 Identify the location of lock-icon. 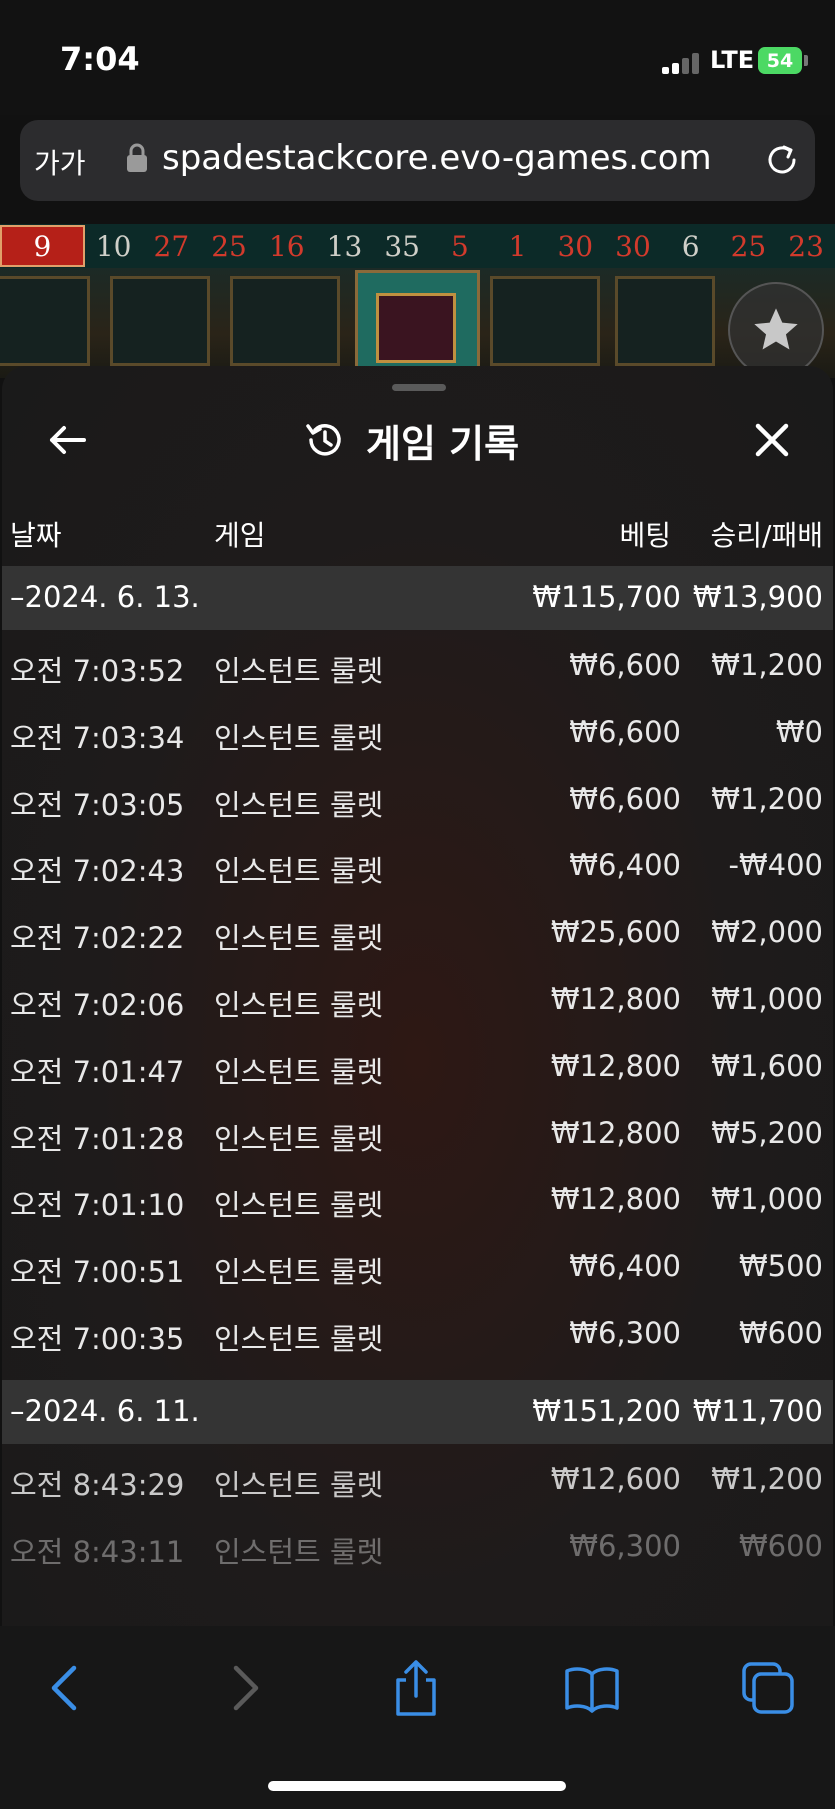
(137, 157).